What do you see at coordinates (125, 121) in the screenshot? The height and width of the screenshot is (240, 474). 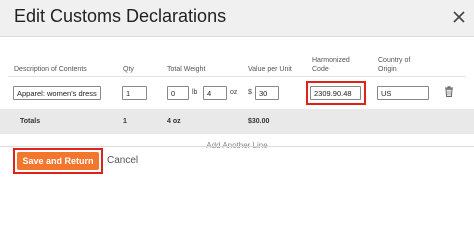 I see `totals-qty: 1` at bounding box center [125, 121].